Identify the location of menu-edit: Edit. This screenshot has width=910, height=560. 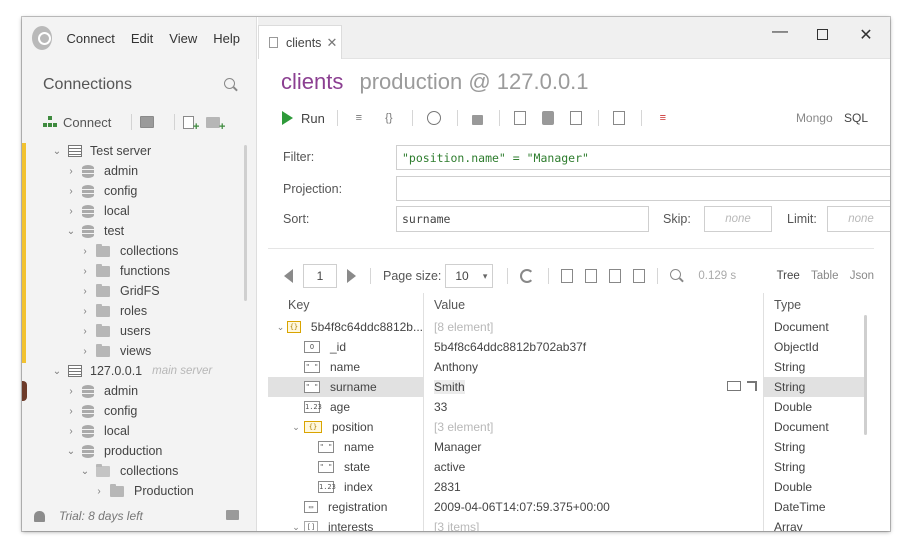
(142, 38).